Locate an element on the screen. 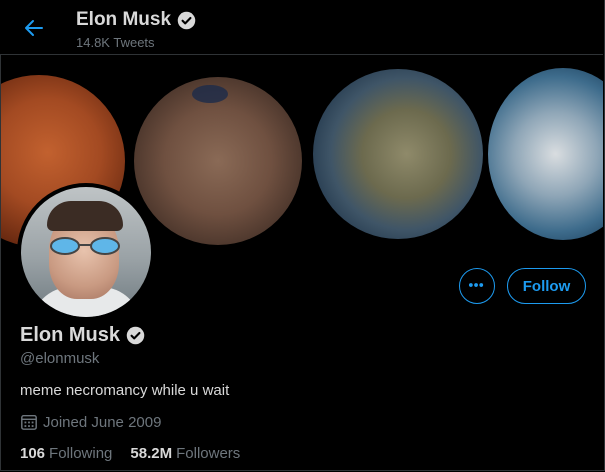 Image resolution: width=605 pixels, height=472 pixels. profile-bio: meme necromancy while u wait is located at coordinates (125, 390).